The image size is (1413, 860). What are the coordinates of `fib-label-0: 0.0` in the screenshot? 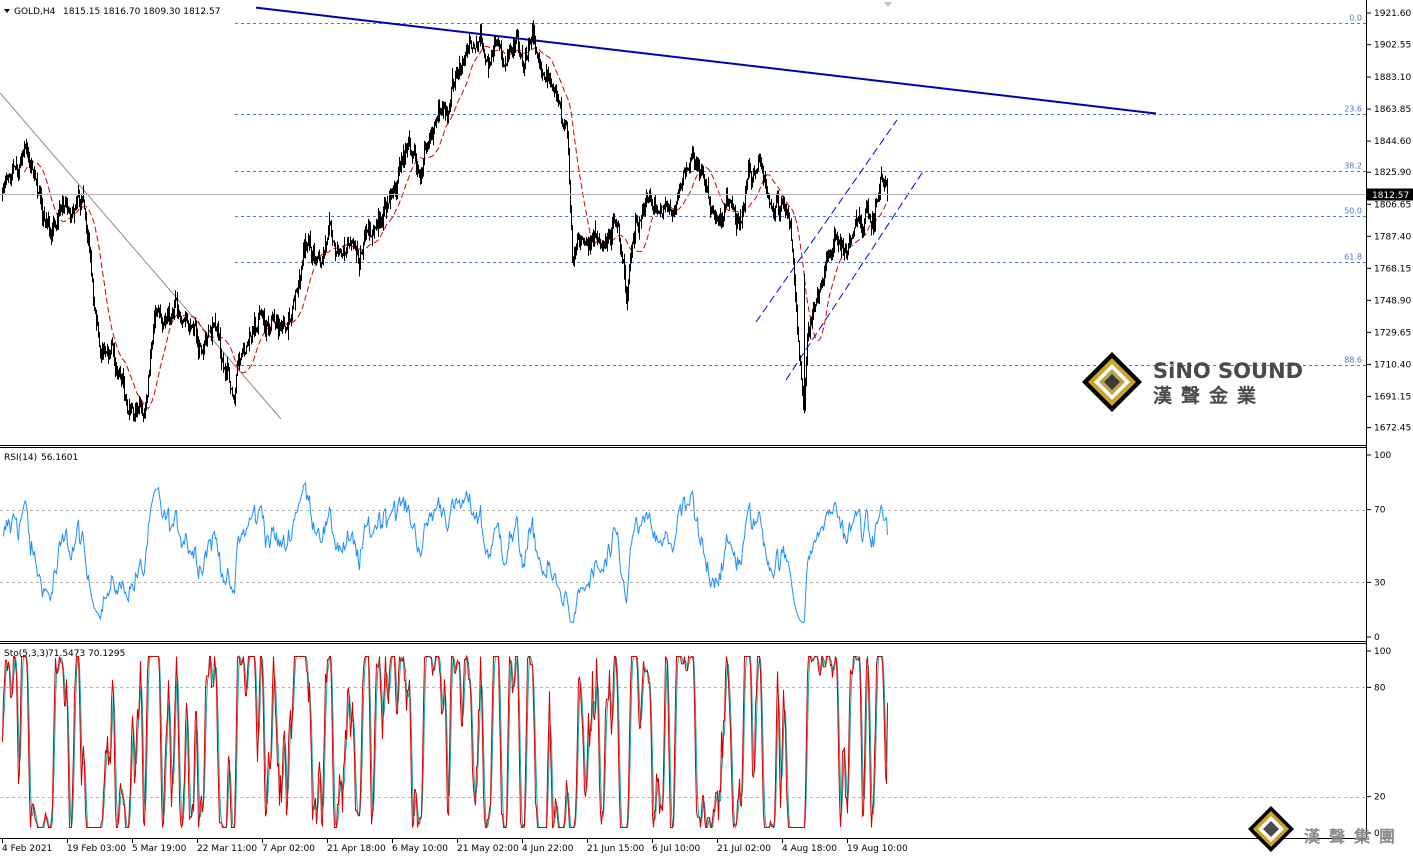 It's located at (1355, 18).